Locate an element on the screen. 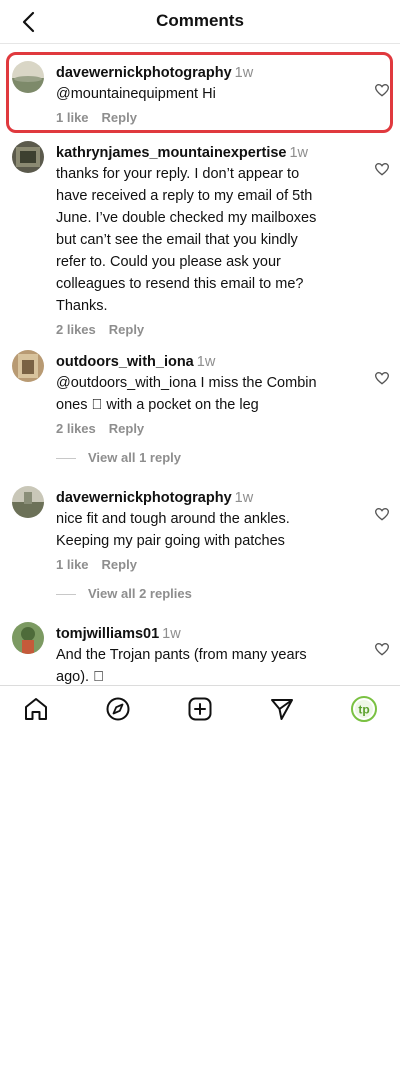  page-title: Comments is located at coordinates (200, 20).